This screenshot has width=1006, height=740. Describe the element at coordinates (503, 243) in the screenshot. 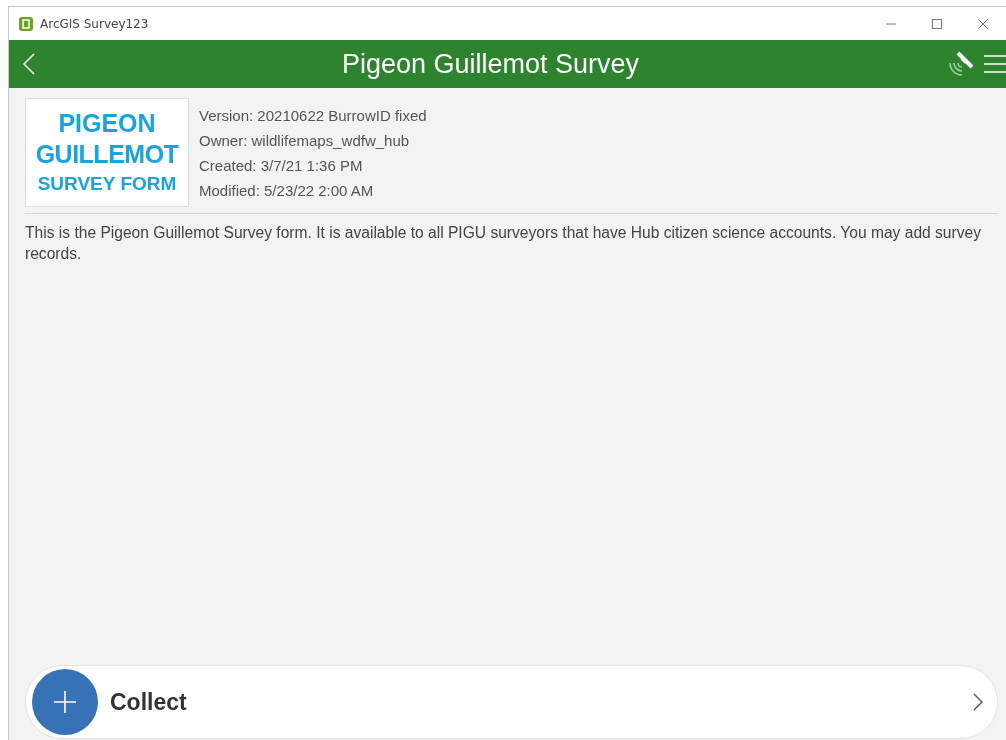

I see `survey-description: This is the Pigeon Guillemot Survey form. It is available to all PIGU surveyors that have Hub citizen science accounts. You may add survey records.` at that location.